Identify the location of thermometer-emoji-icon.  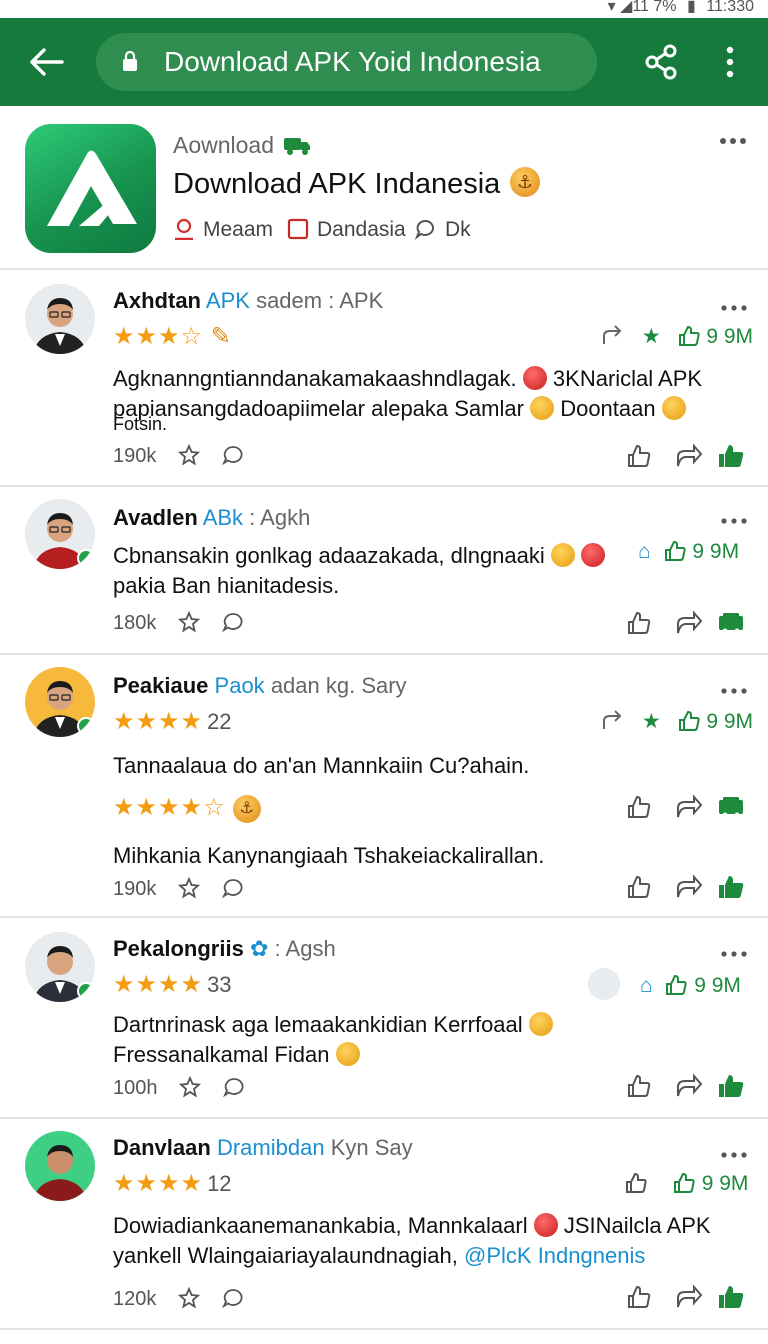
(593, 555).